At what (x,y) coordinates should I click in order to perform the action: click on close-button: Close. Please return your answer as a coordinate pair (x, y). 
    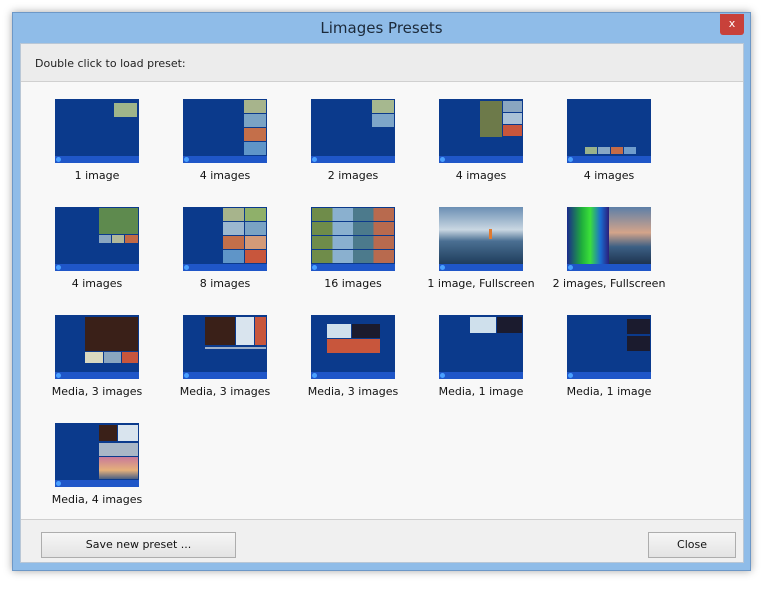
    Looking at the image, I should click on (692, 545).